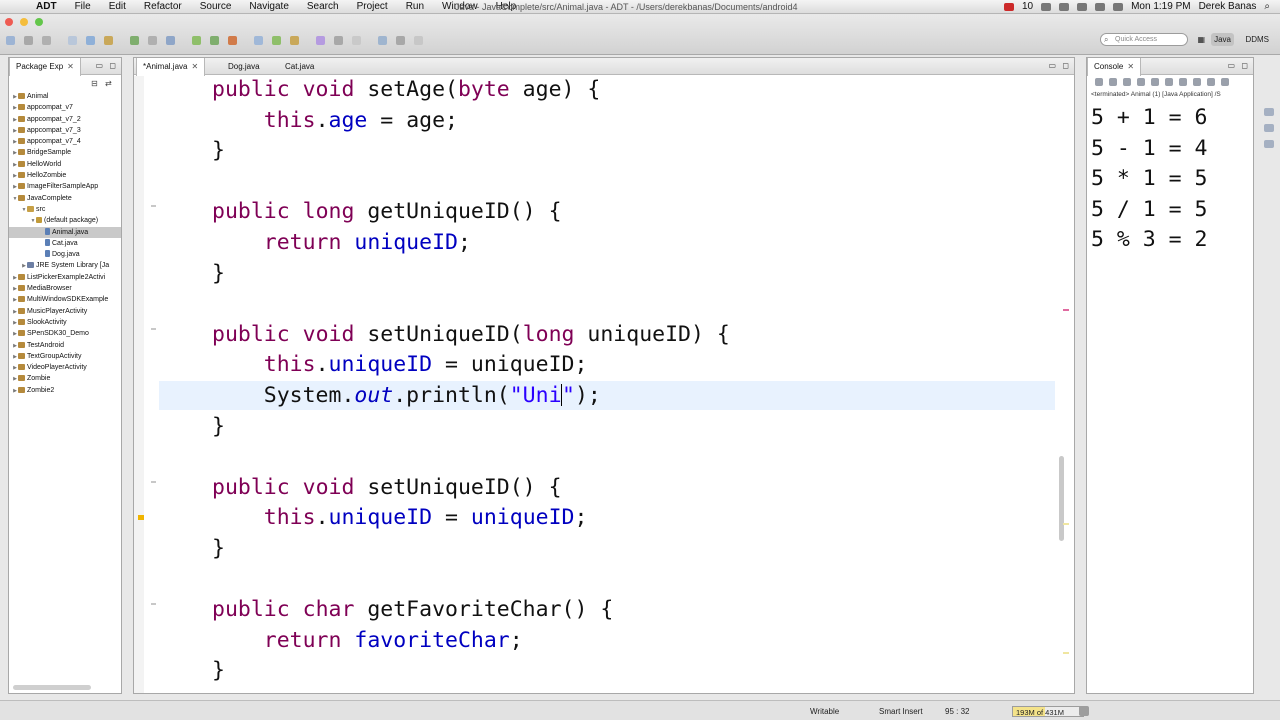 The height and width of the screenshot is (720, 1280). Describe the element at coordinates (1118, 7) in the screenshot. I see `battery-icon` at that location.